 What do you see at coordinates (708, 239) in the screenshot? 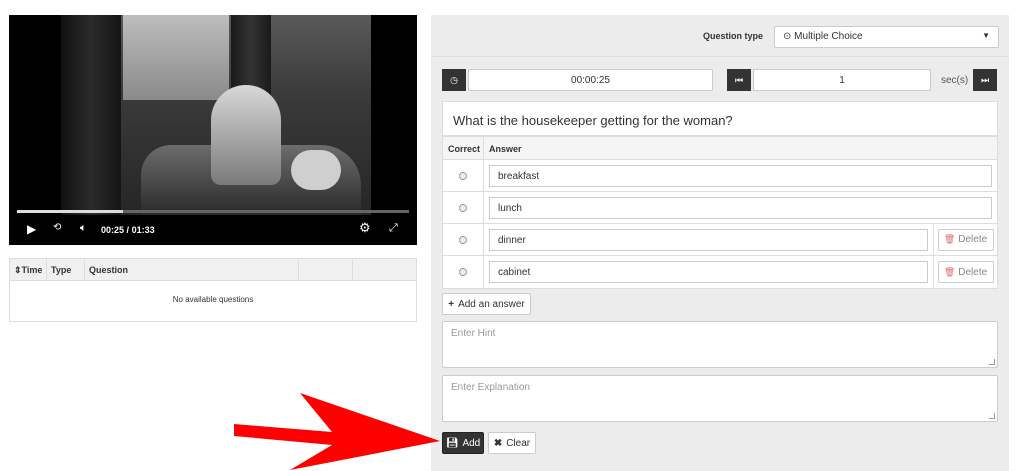
I see `answer-input: dinner` at bounding box center [708, 239].